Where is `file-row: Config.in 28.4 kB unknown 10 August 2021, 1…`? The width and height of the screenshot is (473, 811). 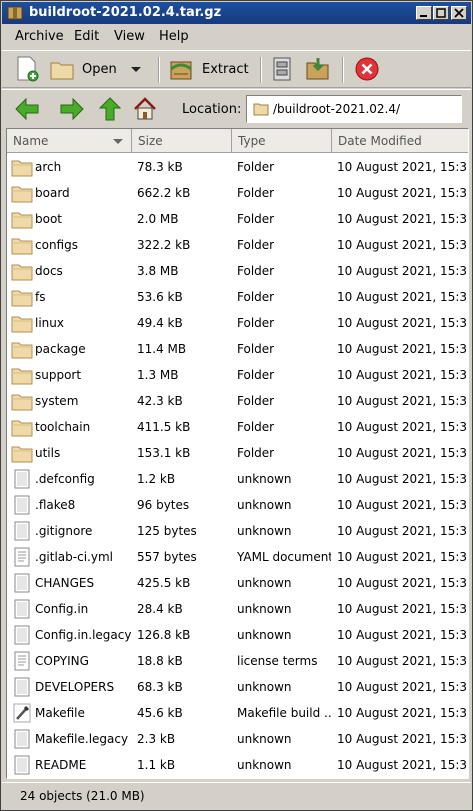 file-row: Config.in 28.4 kB unknown 10 August 2021, 1… is located at coordinates (237, 609).